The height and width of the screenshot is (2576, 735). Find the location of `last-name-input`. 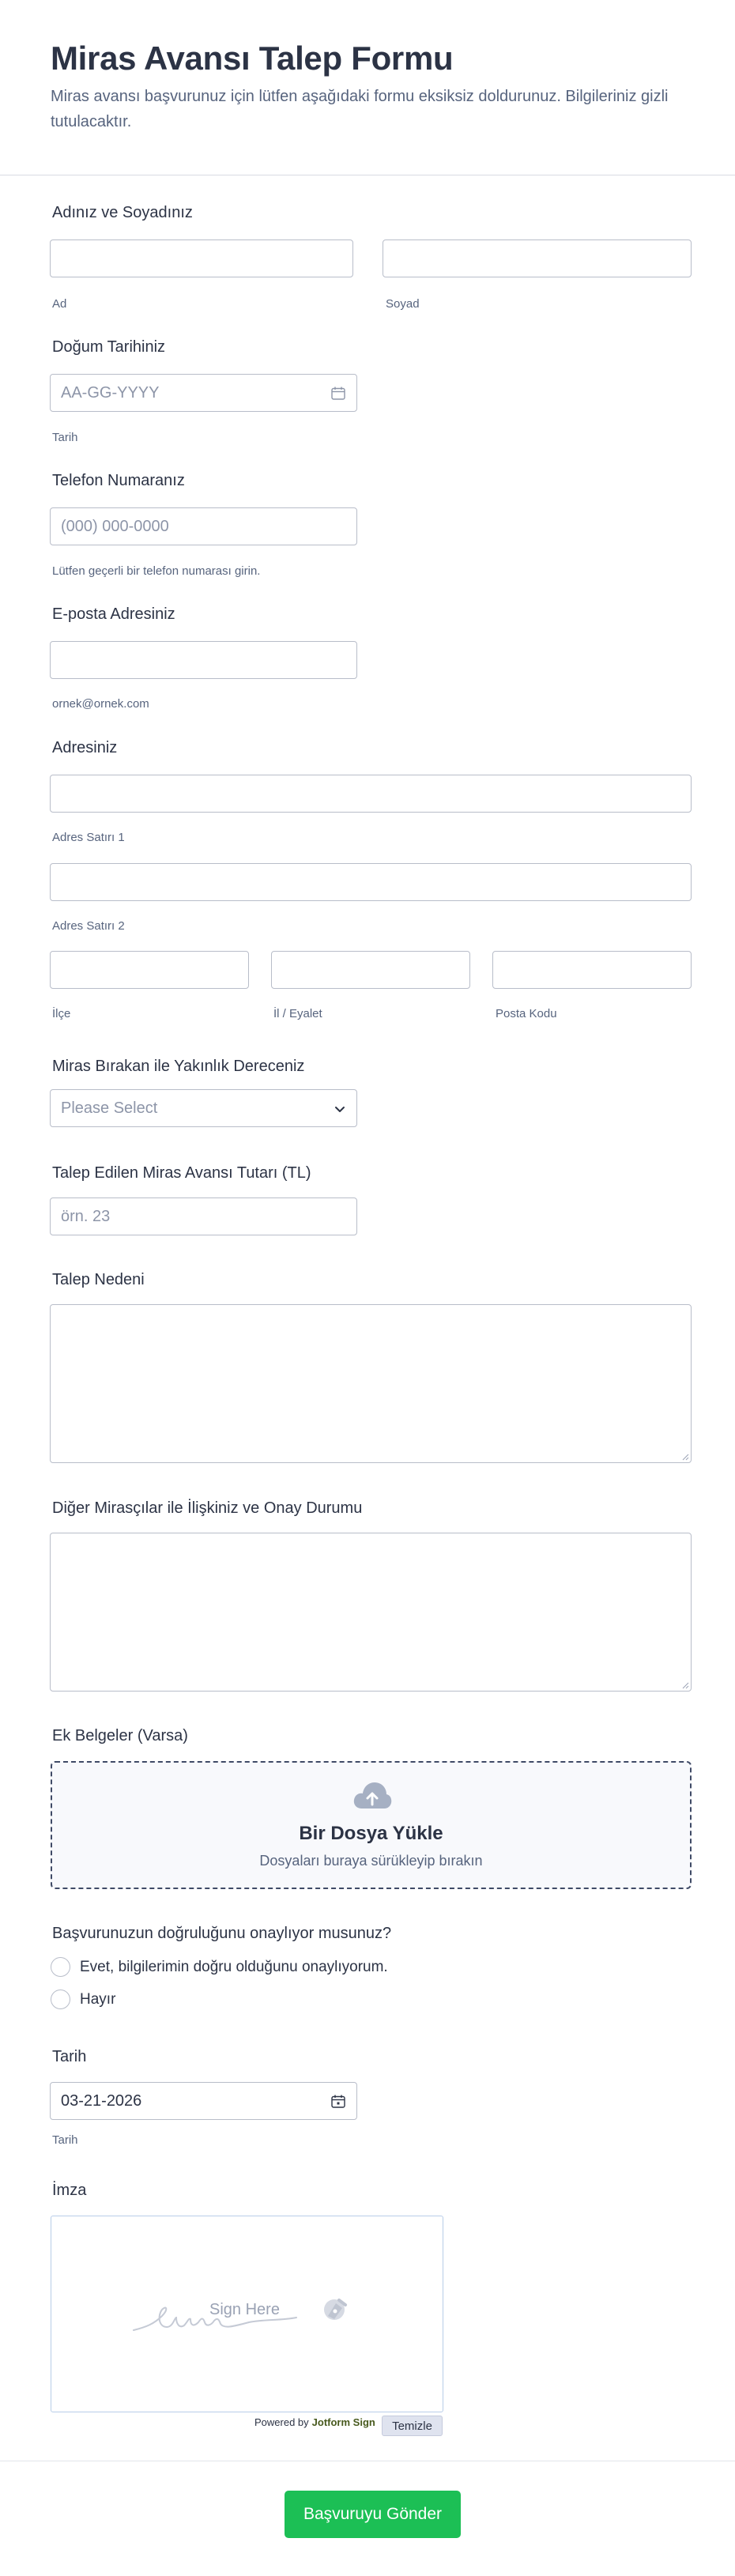

last-name-input is located at coordinates (537, 258).